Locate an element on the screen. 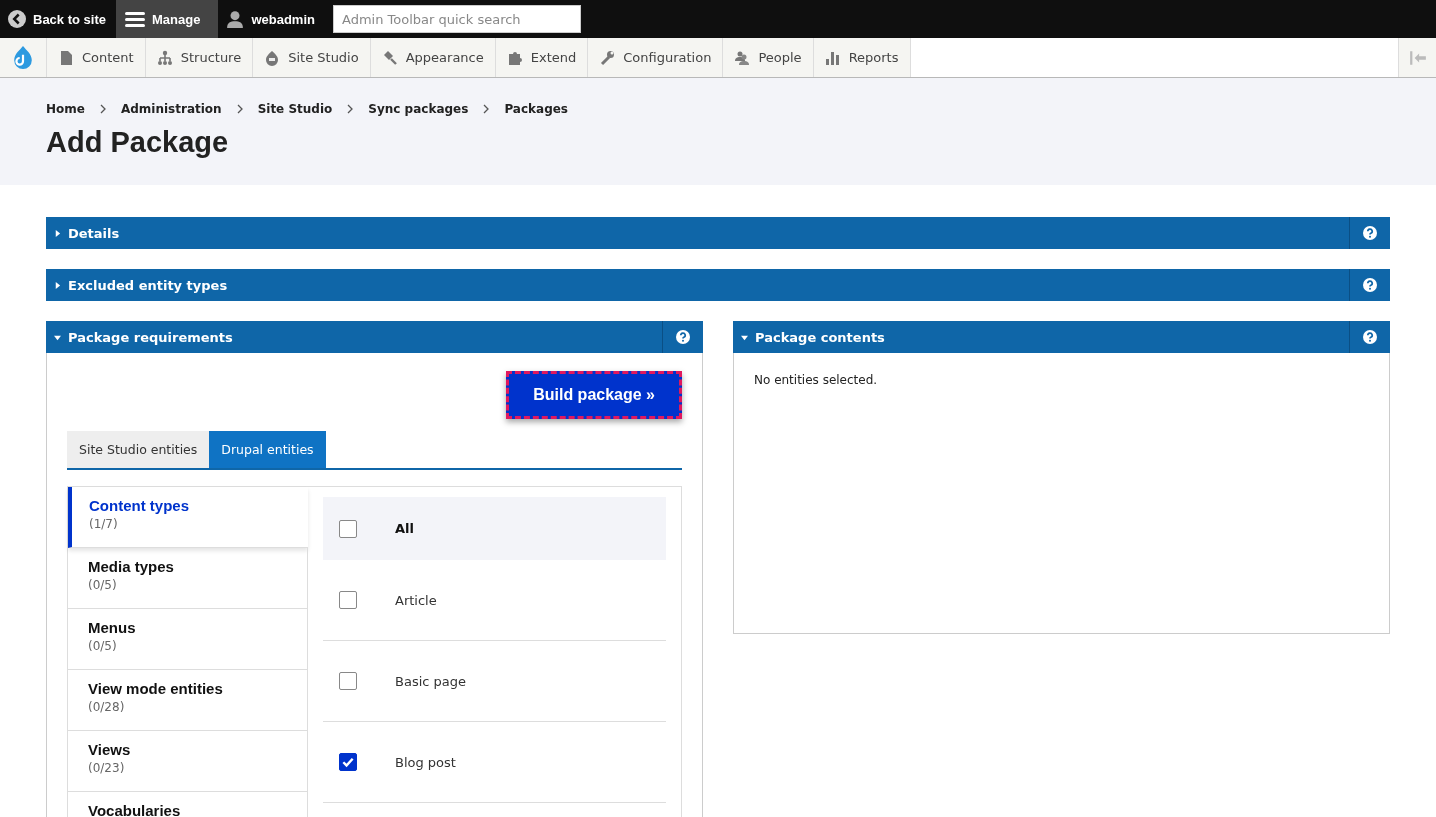 The image size is (1436, 817). menu-item: Extend is located at coordinates (542, 57).